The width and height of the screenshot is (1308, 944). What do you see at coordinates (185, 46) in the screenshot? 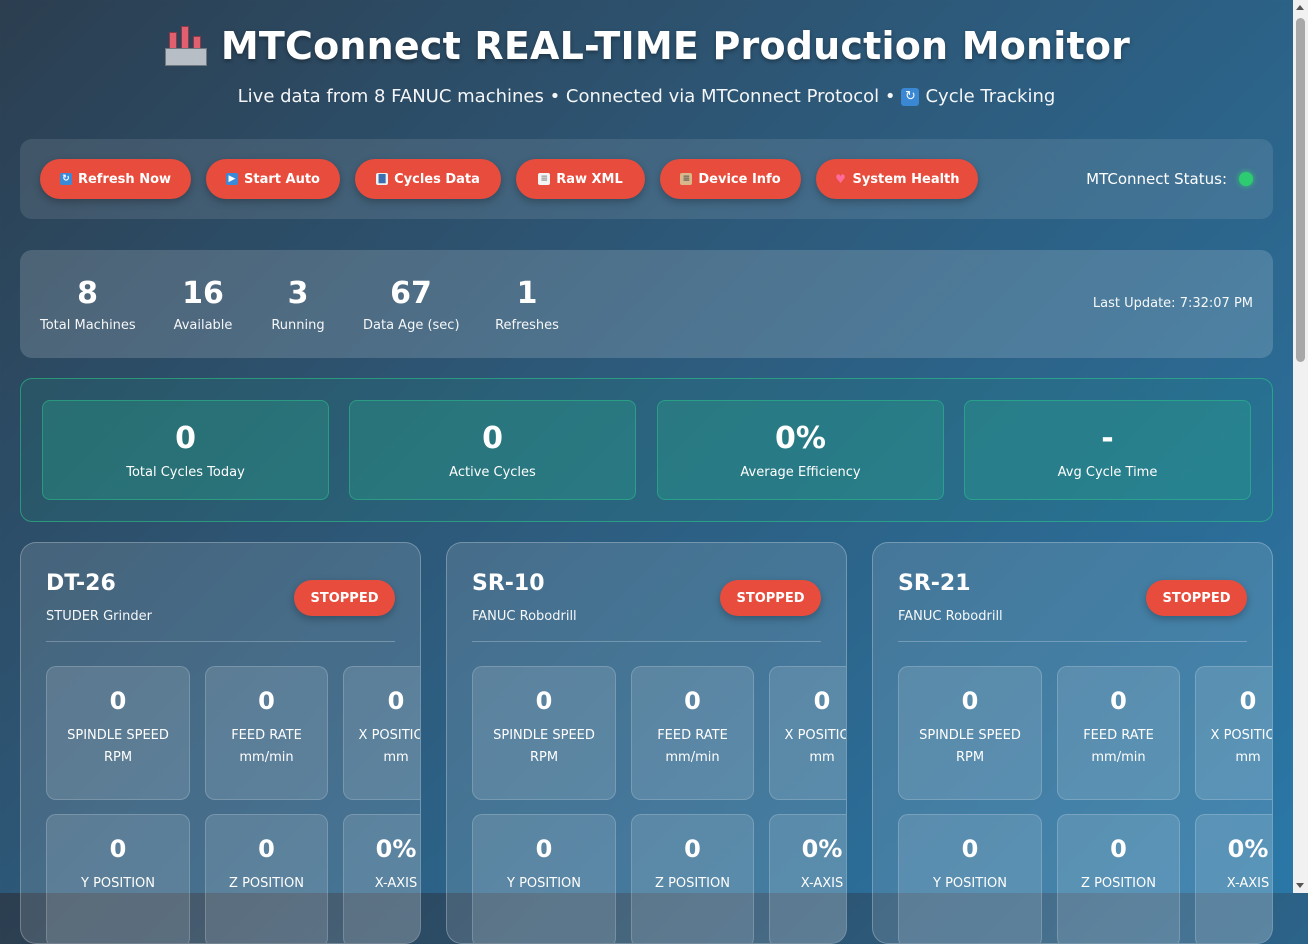
I see `factory-icon` at bounding box center [185, 46].